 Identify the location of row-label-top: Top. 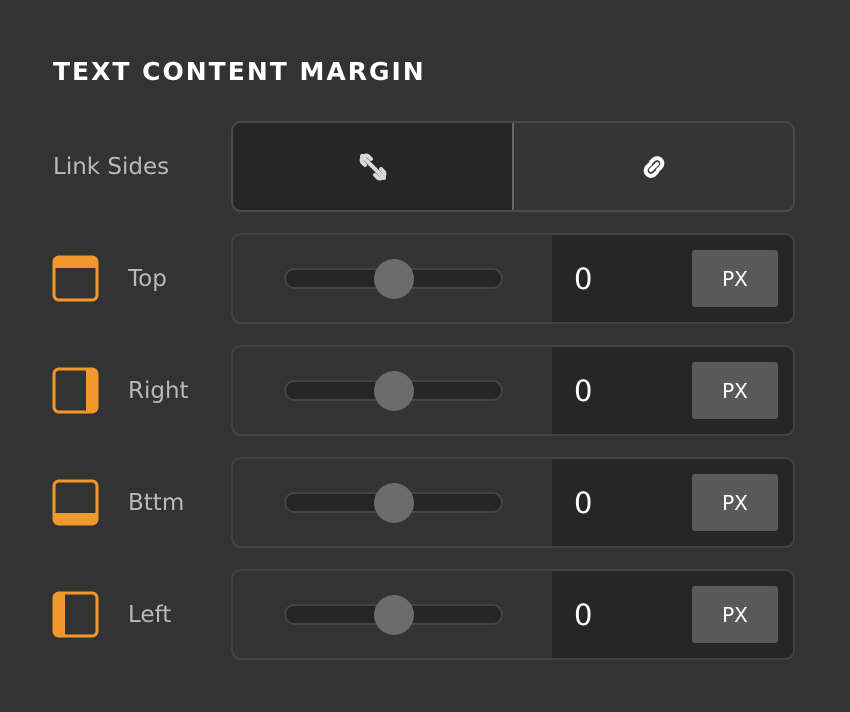
(147, 279).